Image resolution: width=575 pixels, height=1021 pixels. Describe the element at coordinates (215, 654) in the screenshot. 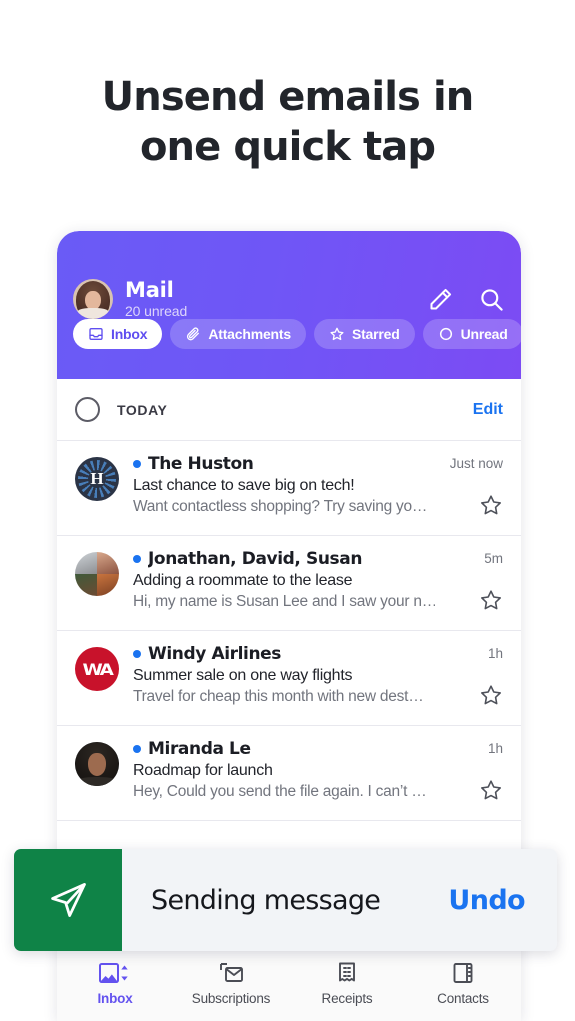

I see `email-sender: Windy Airlines` at that location.